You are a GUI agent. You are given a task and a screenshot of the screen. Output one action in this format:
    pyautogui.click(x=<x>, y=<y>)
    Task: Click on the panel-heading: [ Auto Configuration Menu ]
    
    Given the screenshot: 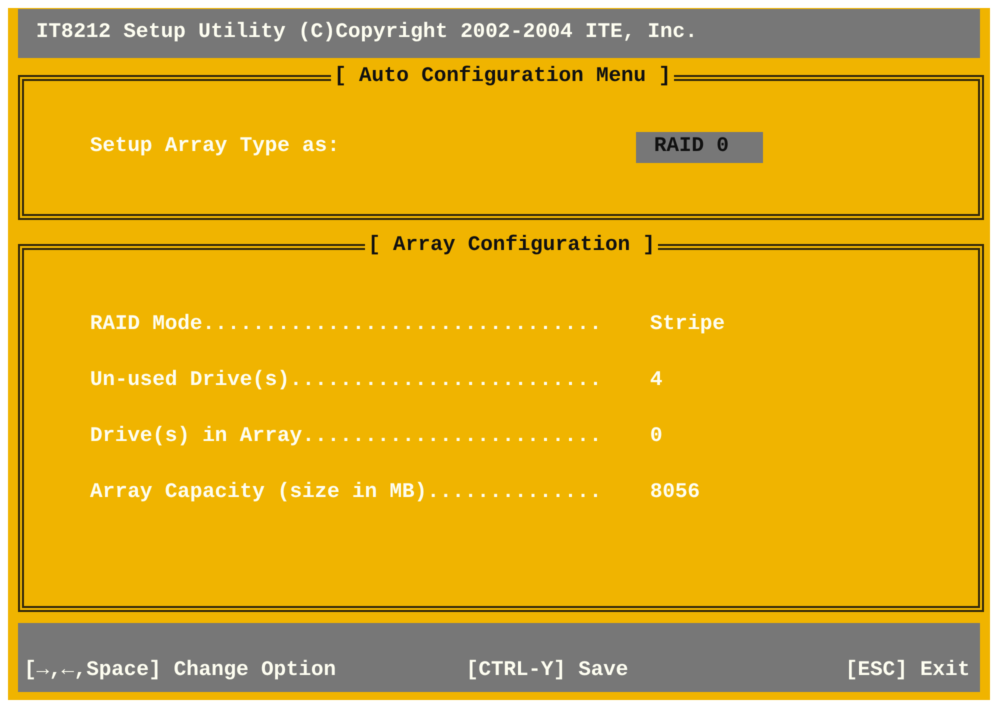 What is the action you would take?
    pyautogui.click(x=502, y=77)
    